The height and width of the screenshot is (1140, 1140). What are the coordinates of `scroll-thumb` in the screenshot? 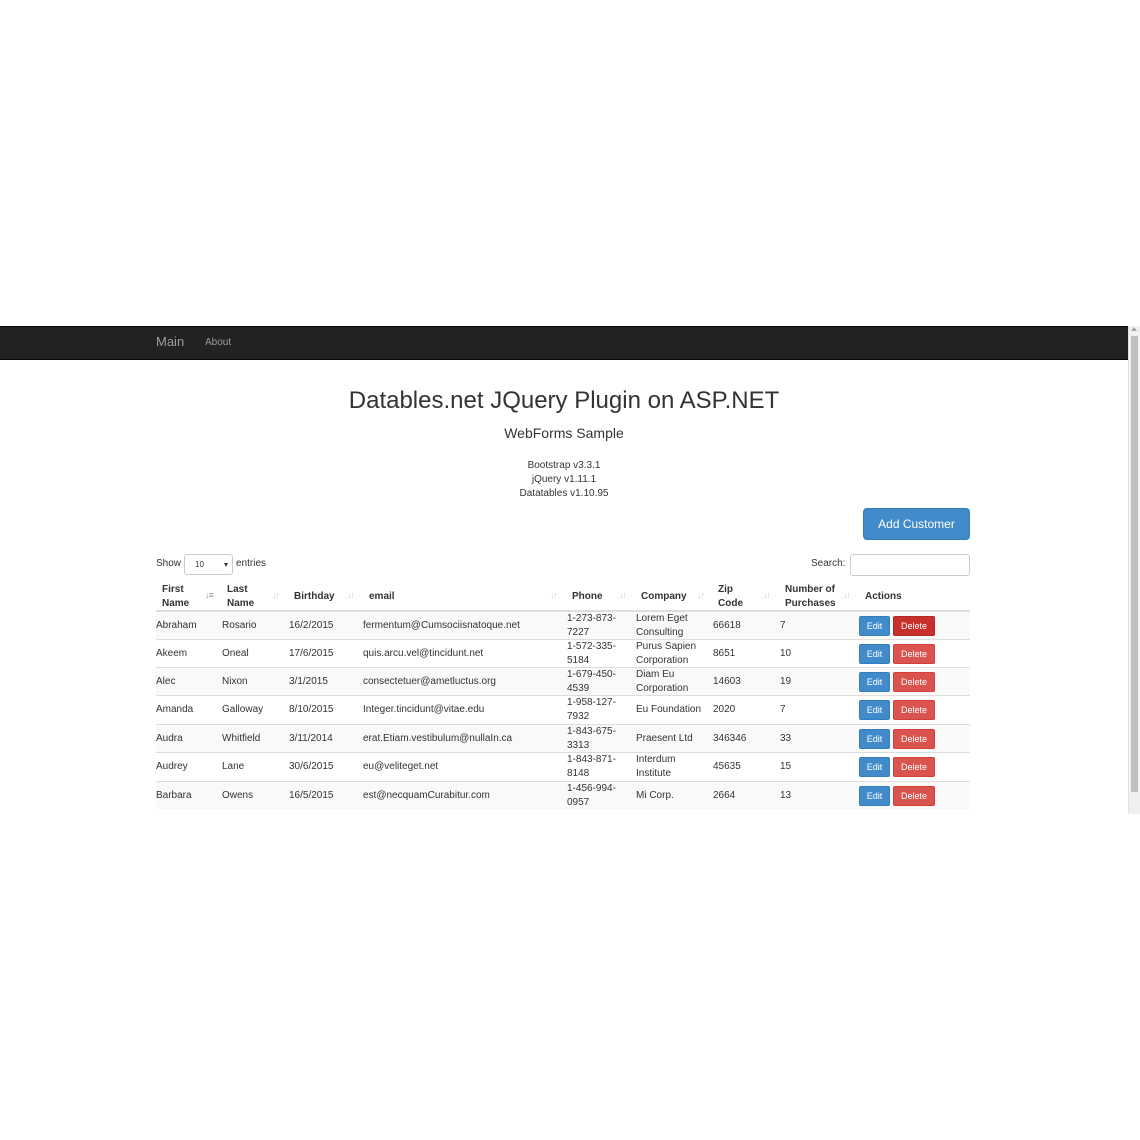 It's located at (1134, 564).